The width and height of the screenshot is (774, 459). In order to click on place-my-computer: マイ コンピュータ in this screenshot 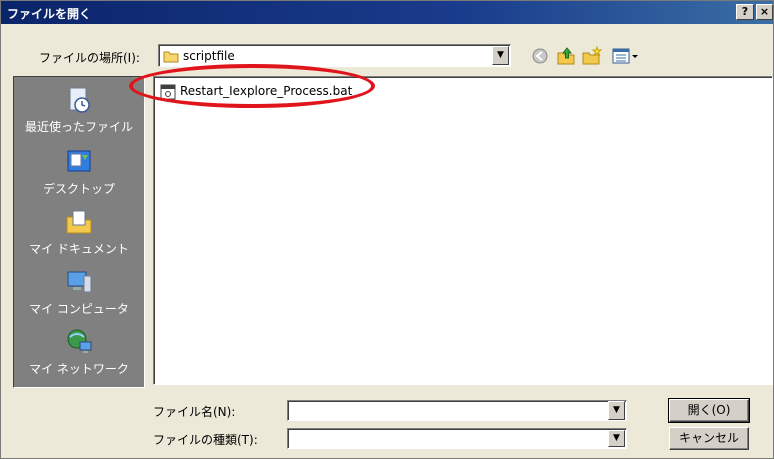, I will do `click(79, 294)`.